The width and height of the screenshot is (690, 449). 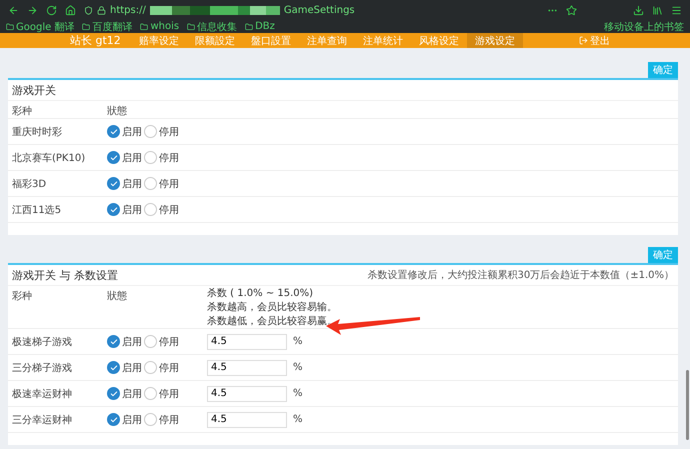 What do you see at coordinates (42, 420) in the screenshot?
I see `game-name: 三分幸运财神` at bounding box center [42, 420].